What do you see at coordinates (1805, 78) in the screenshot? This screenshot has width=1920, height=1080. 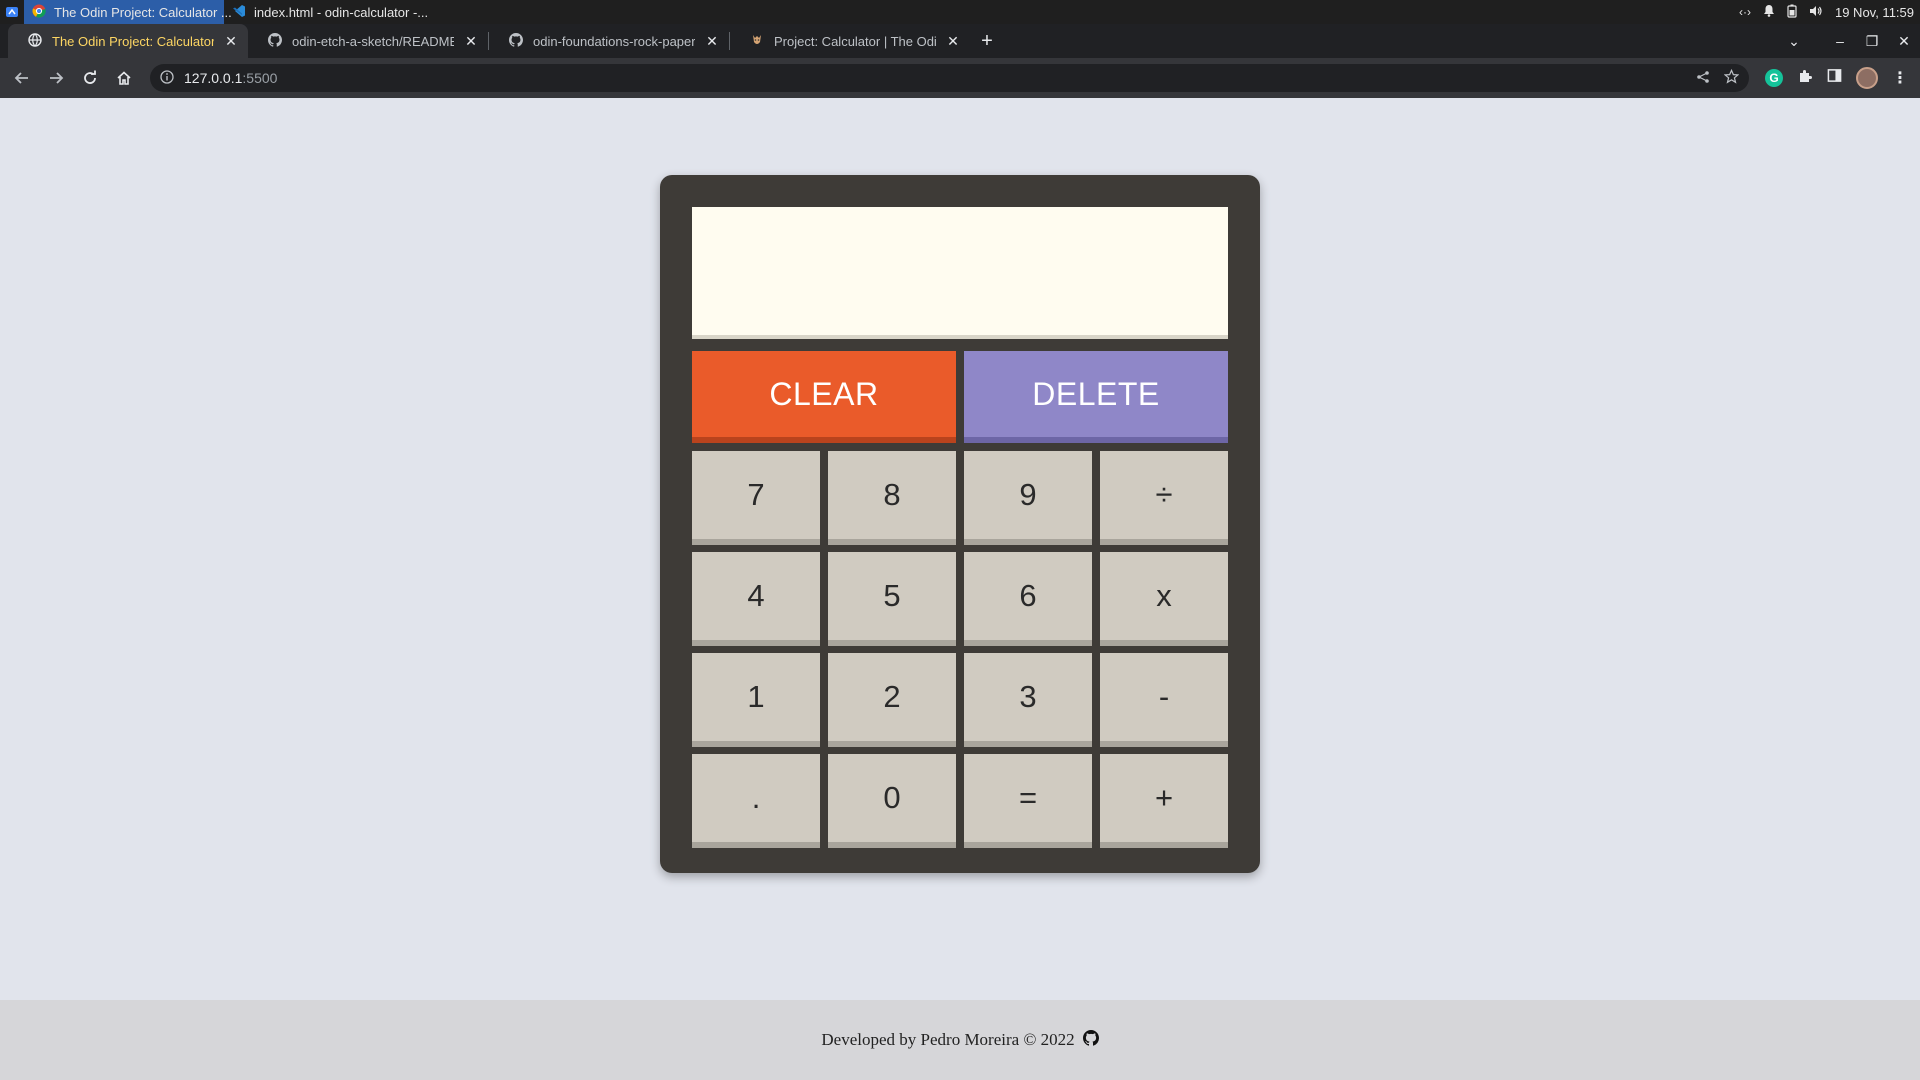 I see `puzzle-extensions-icon` at bounding box center [1805, 78].